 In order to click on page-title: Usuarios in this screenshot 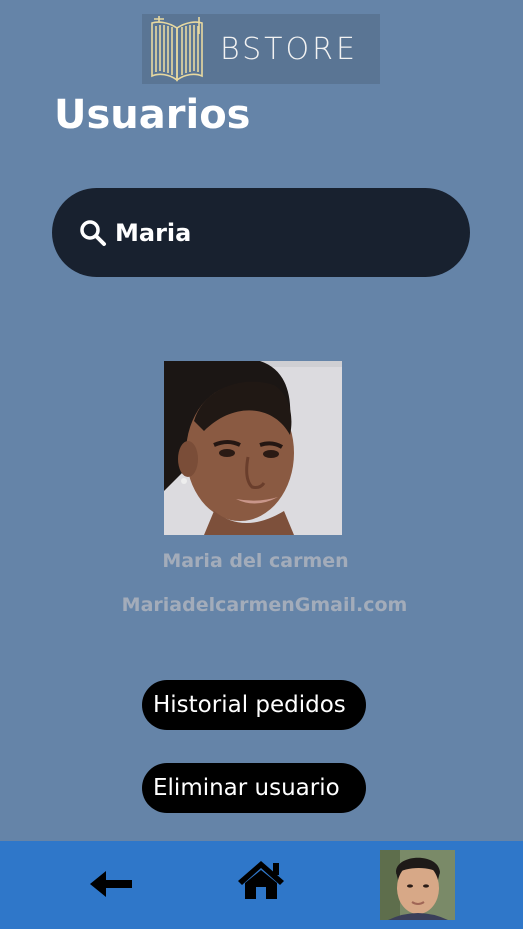, I will do `click(152, 115)`.